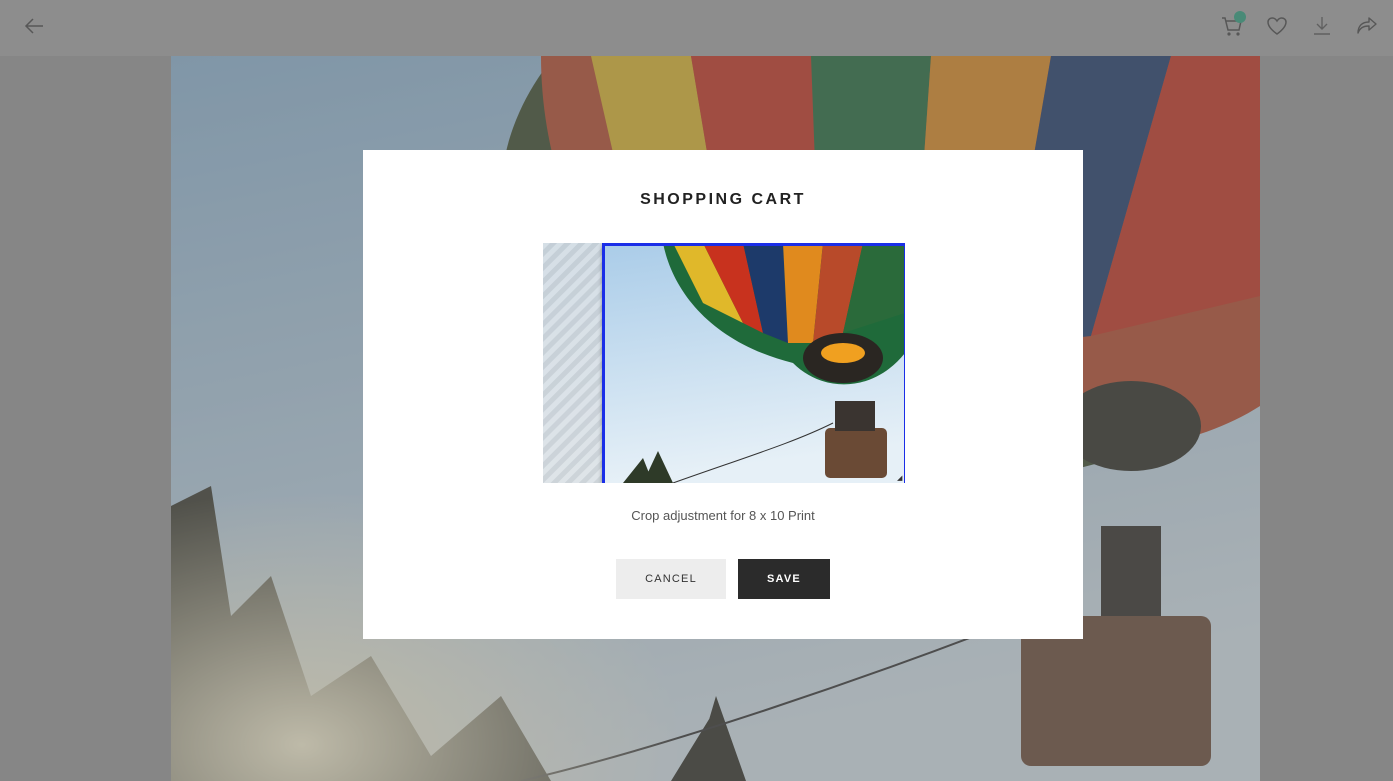 This screenshot has width=1393, height=781. I want to click on top-toolbar, so click(696, 28).